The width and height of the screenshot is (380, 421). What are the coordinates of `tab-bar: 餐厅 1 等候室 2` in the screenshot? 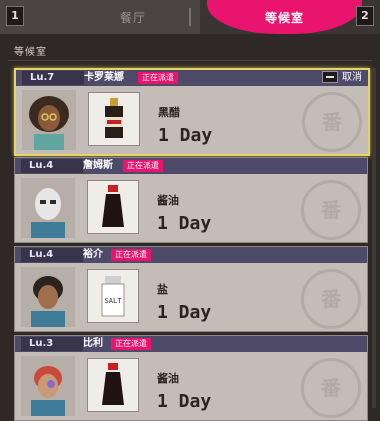 It's located at (190, 17).